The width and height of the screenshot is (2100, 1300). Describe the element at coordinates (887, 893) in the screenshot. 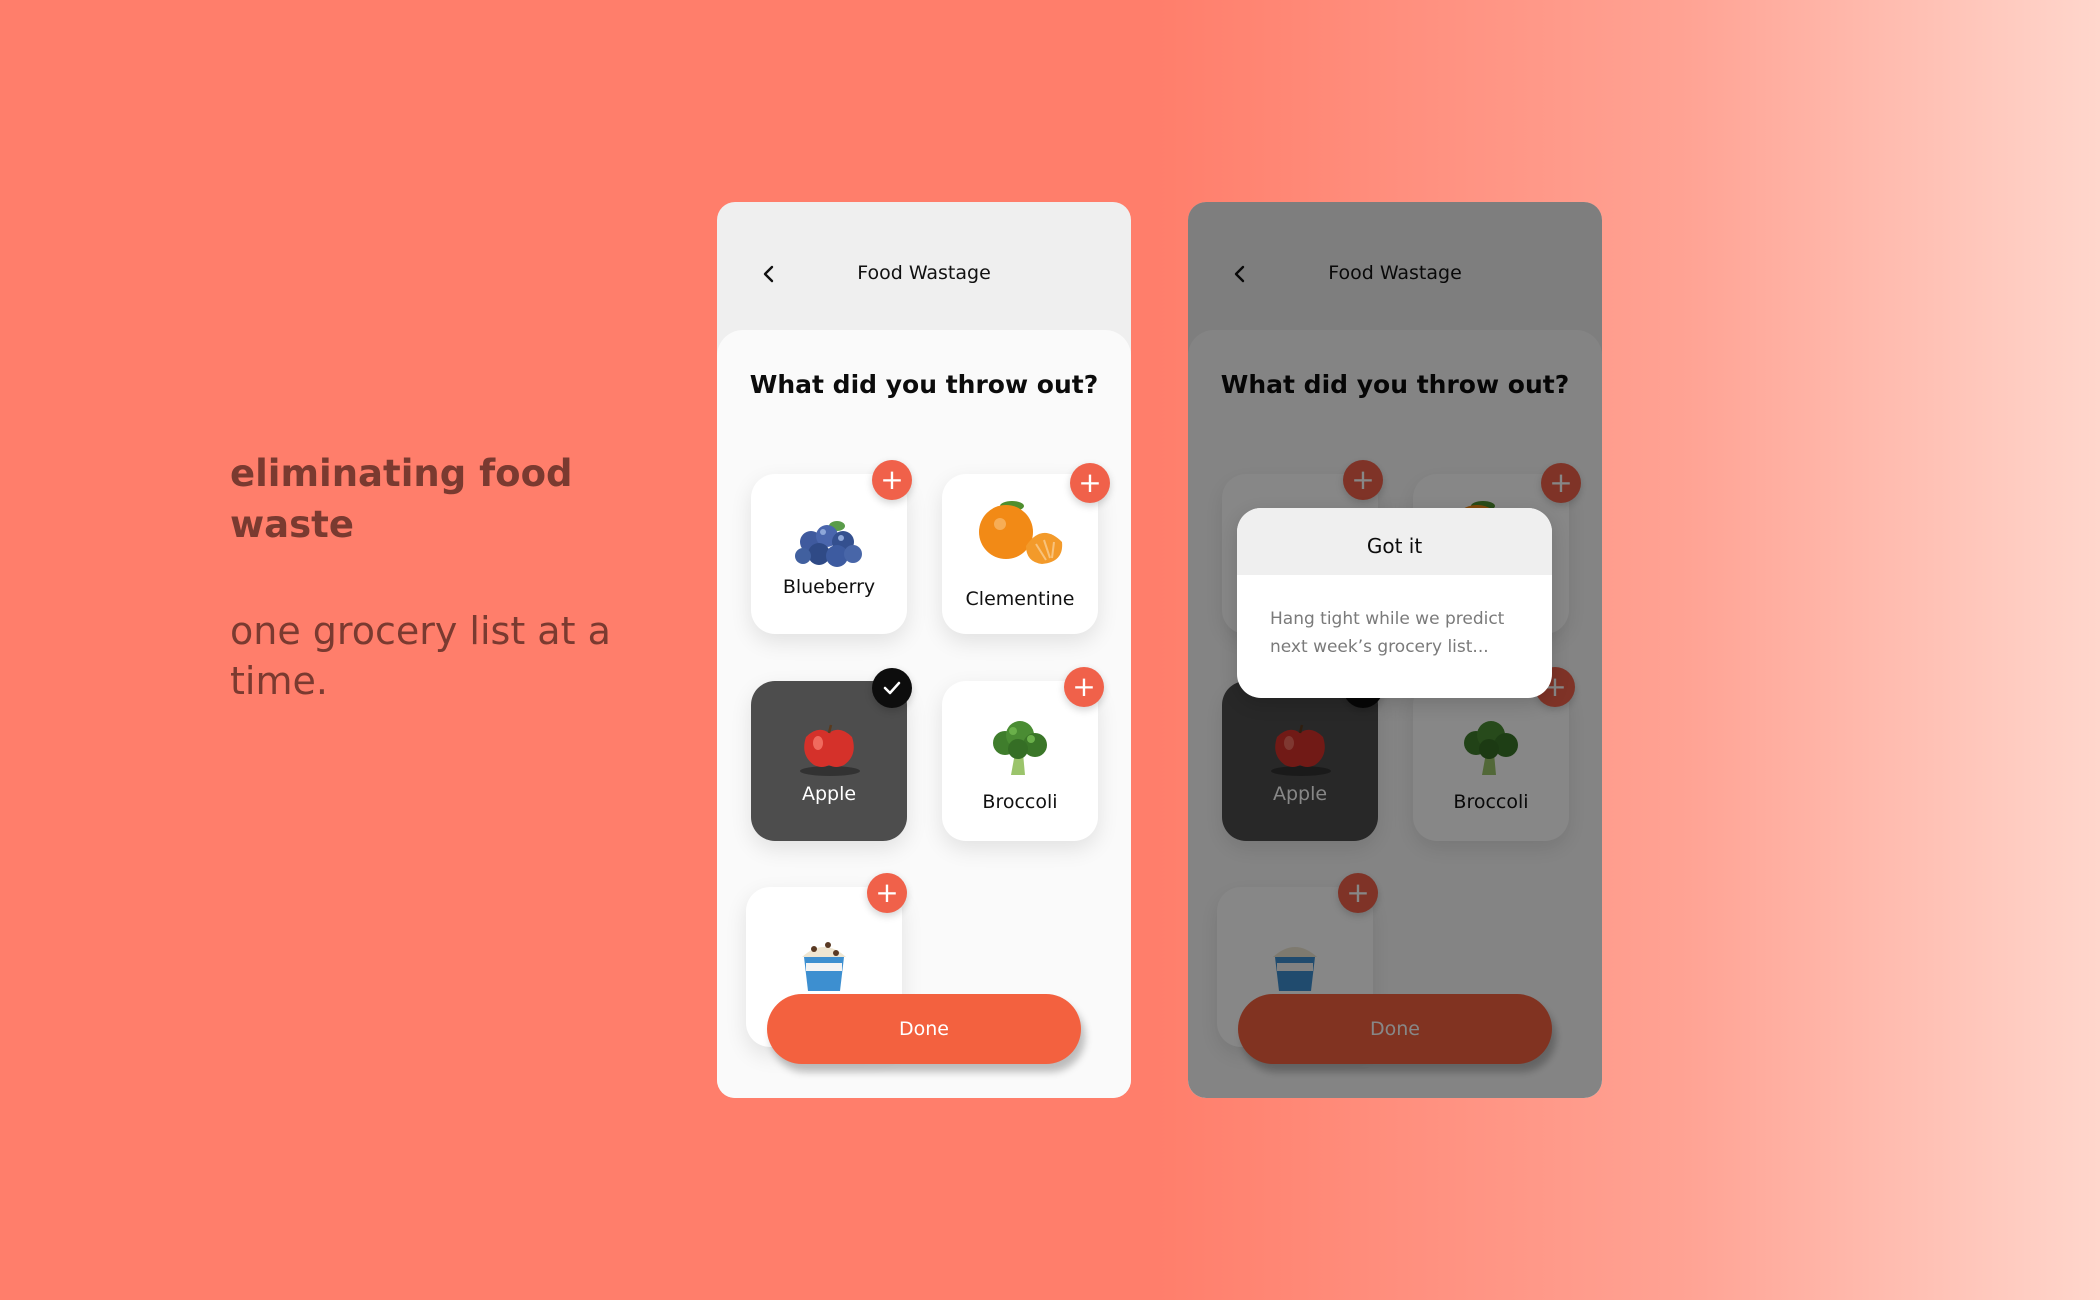

I see `add-ice-cream-button: +` at that location.